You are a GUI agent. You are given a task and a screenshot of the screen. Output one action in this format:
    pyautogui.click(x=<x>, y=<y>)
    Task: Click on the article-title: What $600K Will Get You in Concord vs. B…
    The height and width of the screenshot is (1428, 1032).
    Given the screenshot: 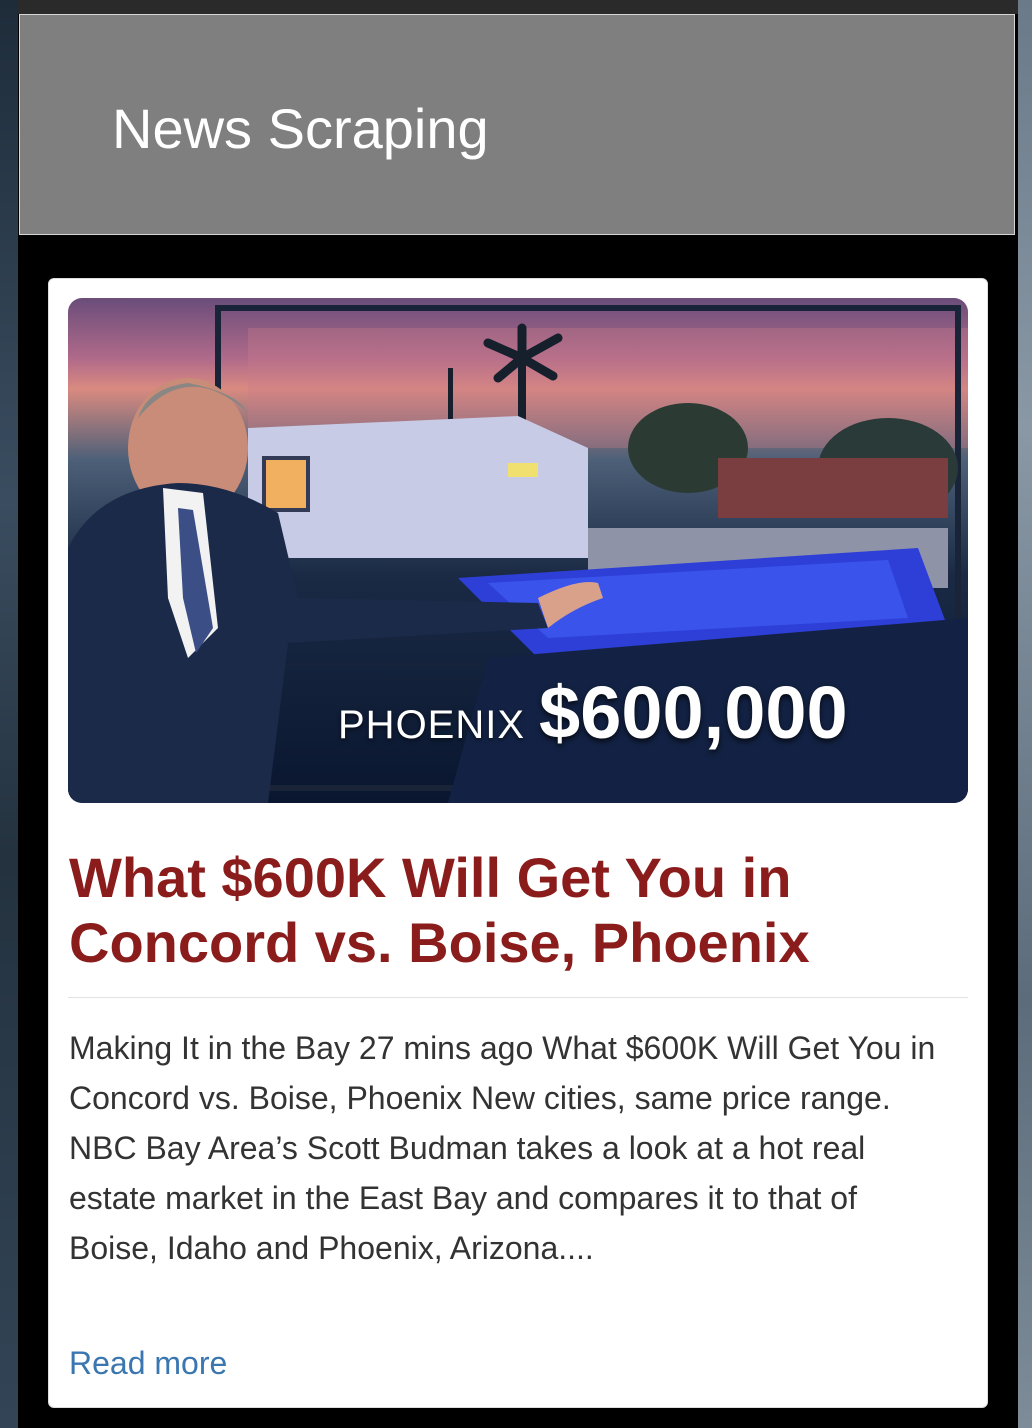 What is the action you would take?
    pyautogui.click(x=519, y=910)
    